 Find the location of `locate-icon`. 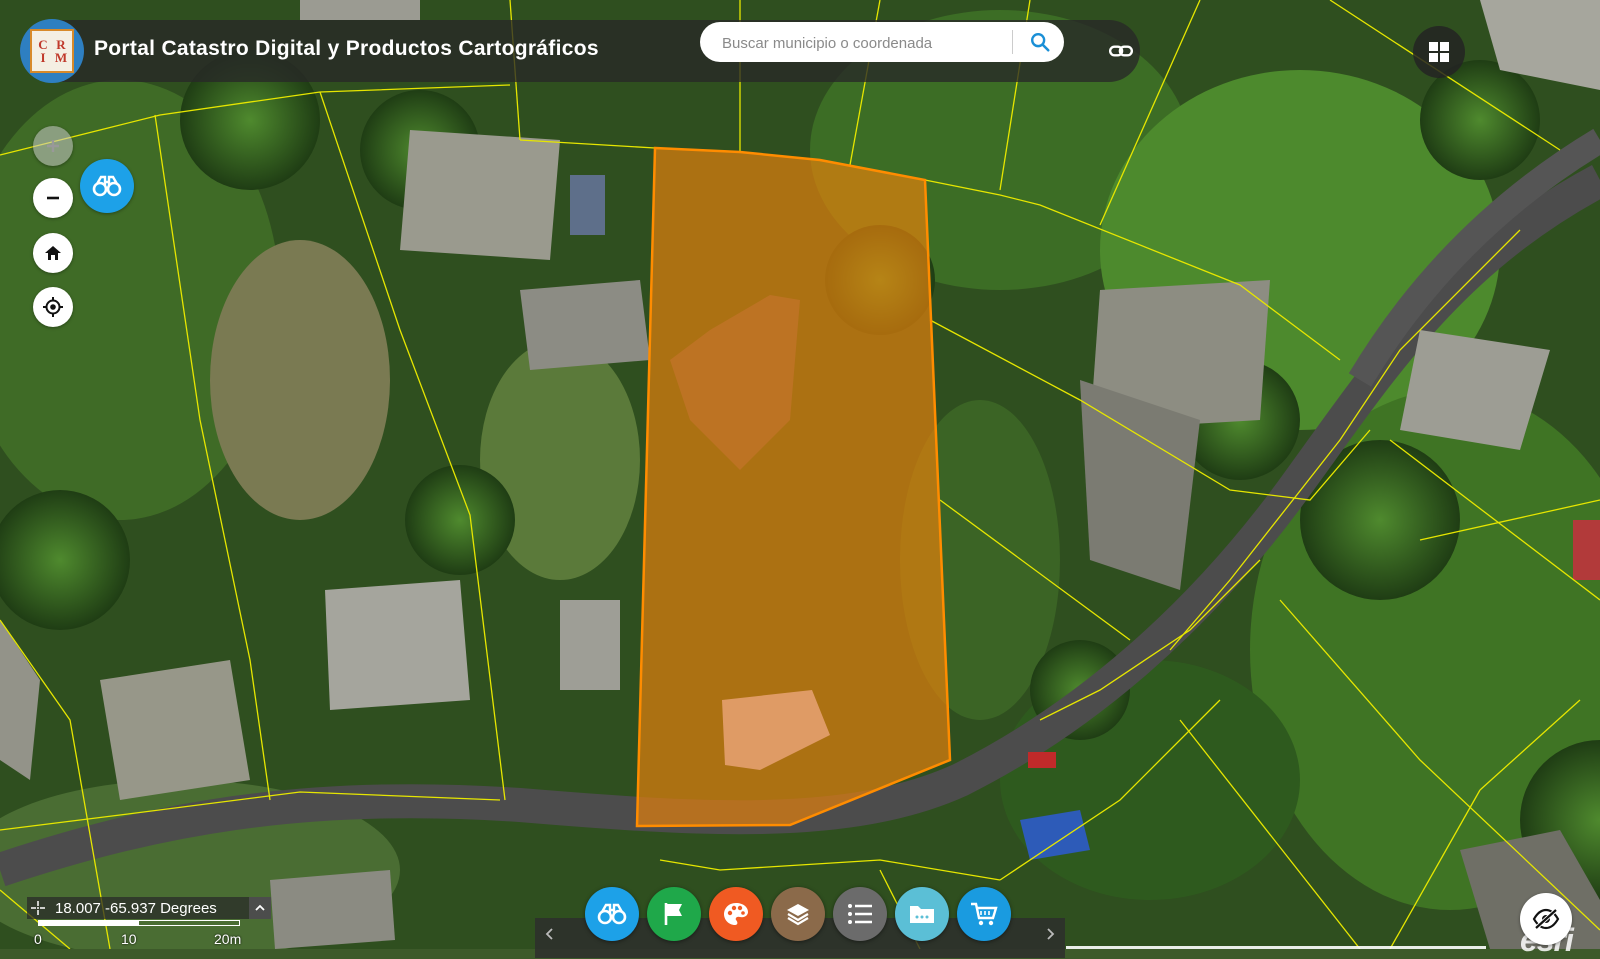

locate-icon is located at coordinates (53, 307).